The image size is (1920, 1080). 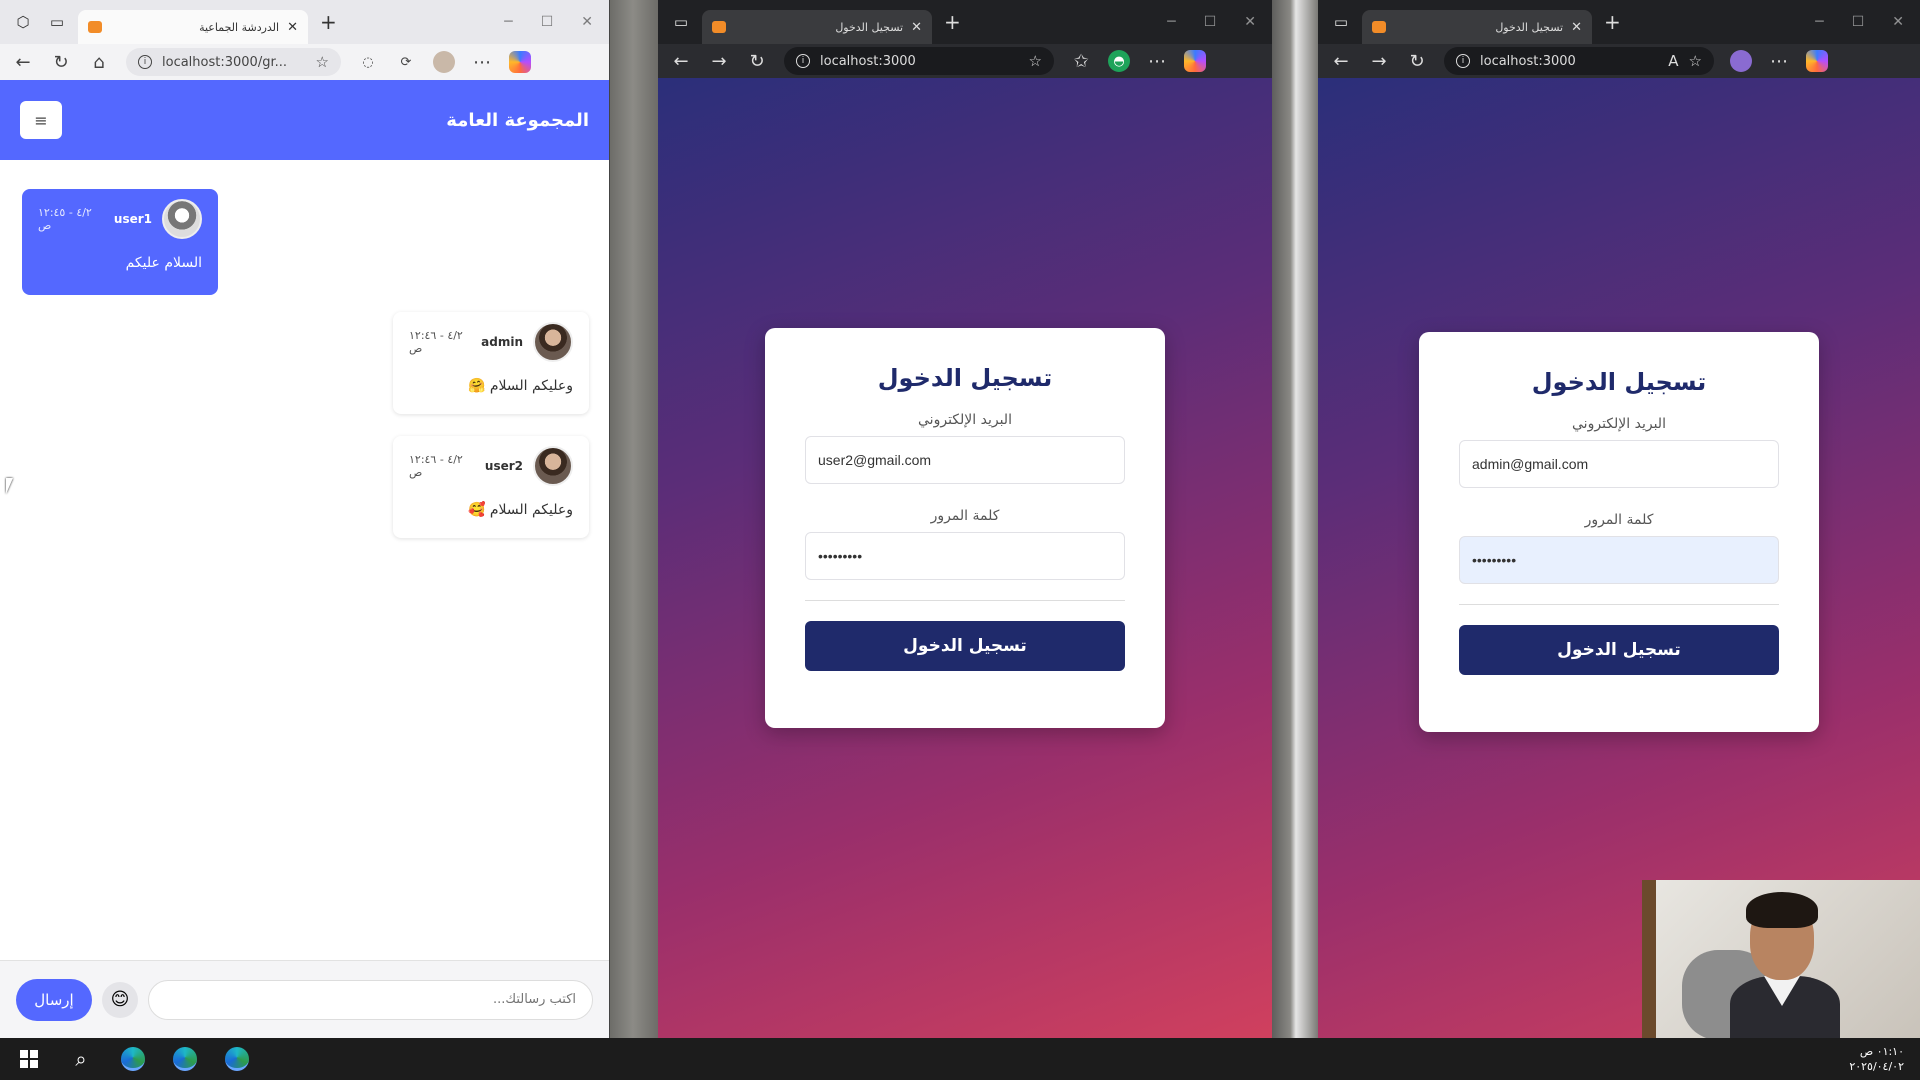 What do you see at coordinates (1781, 959) in the screenshot?
I see `webcam-overlay` at bounding box center [1781, 959].